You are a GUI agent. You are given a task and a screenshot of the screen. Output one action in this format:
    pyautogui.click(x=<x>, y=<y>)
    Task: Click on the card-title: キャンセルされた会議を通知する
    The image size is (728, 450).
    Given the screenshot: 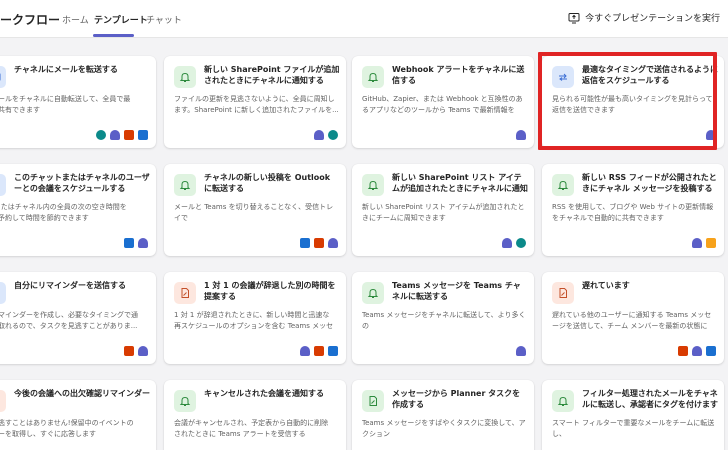 What is the action you would take?
    pyautogui.click(x=264, y=393)
    